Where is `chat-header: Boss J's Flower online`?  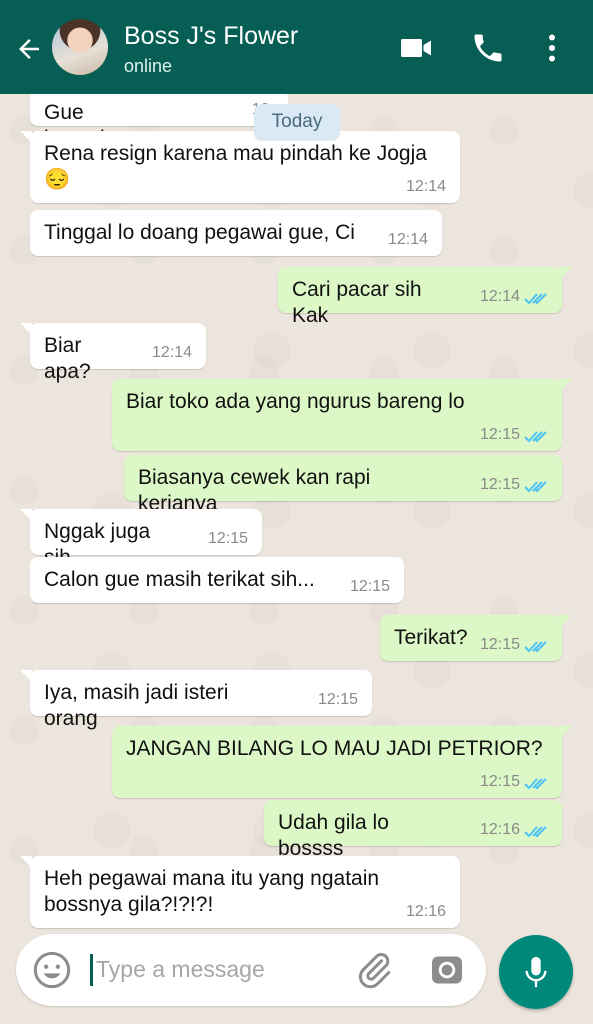
chat-header: Boss J's Flower online is located at coordinates (296, 47).